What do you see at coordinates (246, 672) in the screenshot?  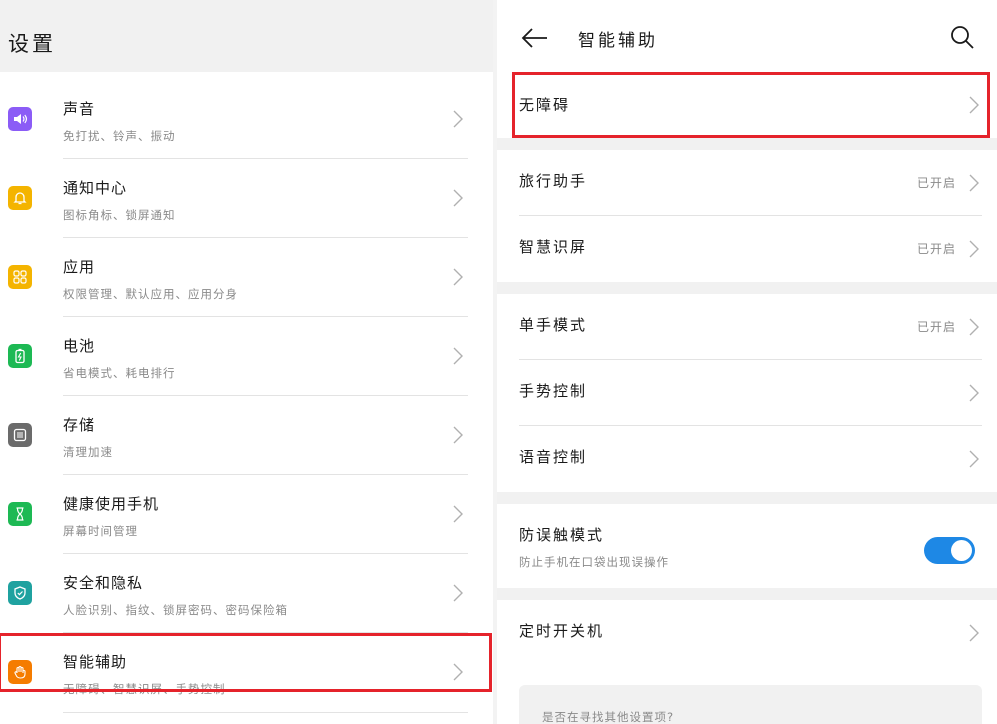 I see `settings-item-smart-assist: 智能辅助 无障碍、智慧识屏、手势控制` at bounding box center [246, 672].